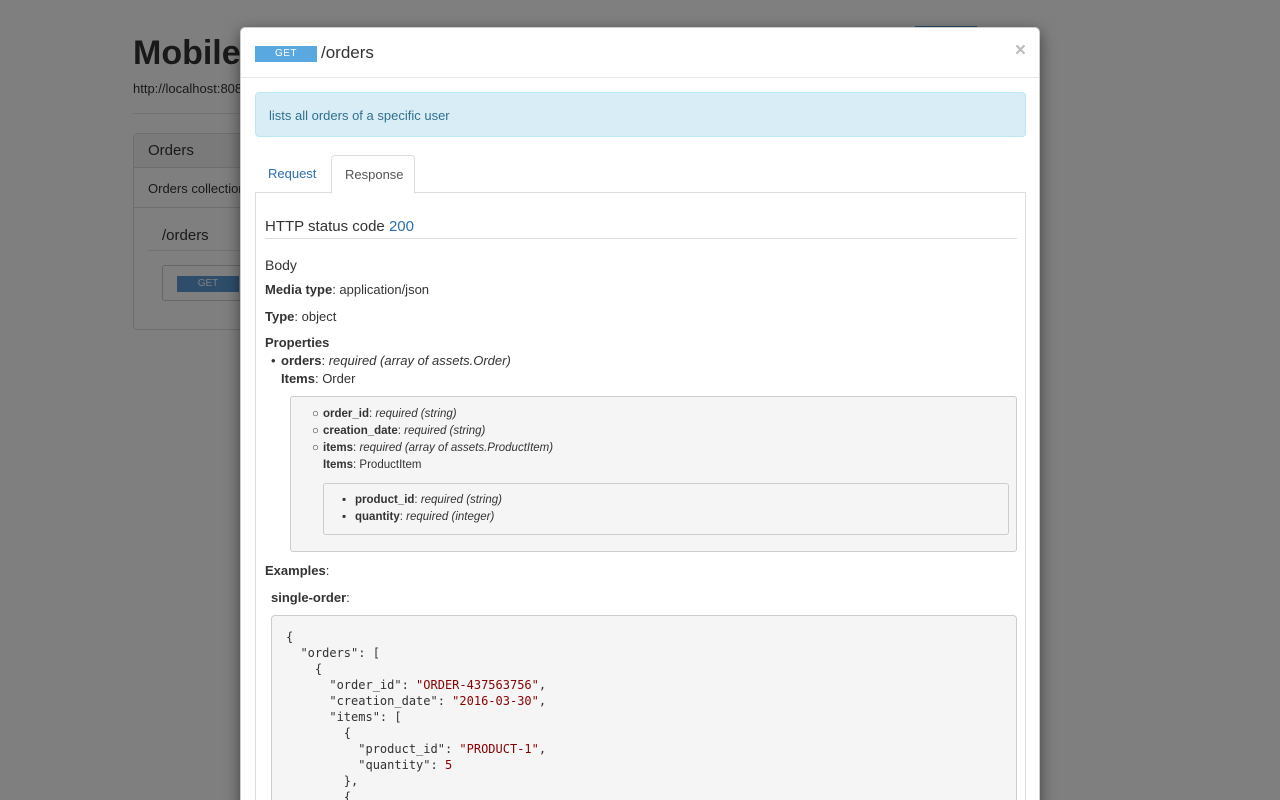 The height and width of the screenshot is (800, 1280). What do you see at coordinates (301, 360) in the screenshot?
I see `property-name: orders` at bounding box center [301, 360].